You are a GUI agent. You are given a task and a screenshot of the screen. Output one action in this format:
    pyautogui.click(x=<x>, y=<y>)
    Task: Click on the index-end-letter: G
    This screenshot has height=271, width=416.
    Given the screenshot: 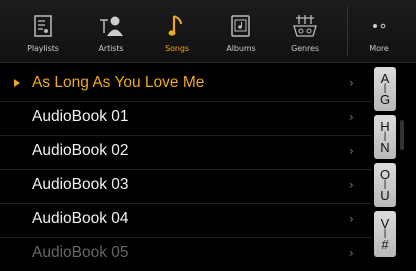 What is the action you would take?
    pyautogui.click(x=385, y=99)
    